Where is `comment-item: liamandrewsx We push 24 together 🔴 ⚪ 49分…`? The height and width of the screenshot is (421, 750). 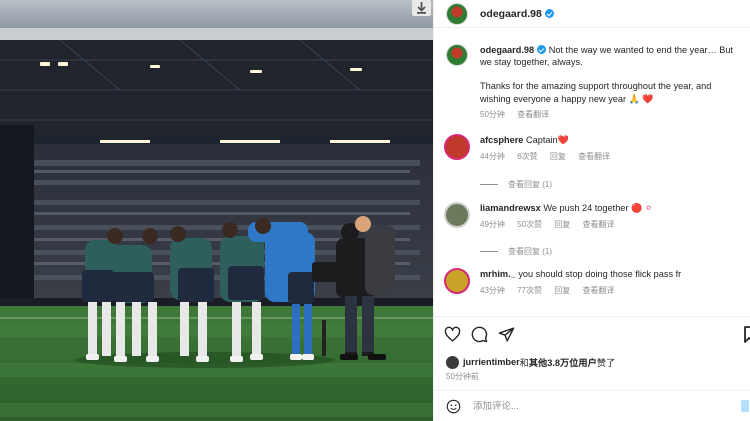
comment-item: liamandrewsx We push 24 together 🔴 ⚪ 49分… is located at coordinates (594, 216).